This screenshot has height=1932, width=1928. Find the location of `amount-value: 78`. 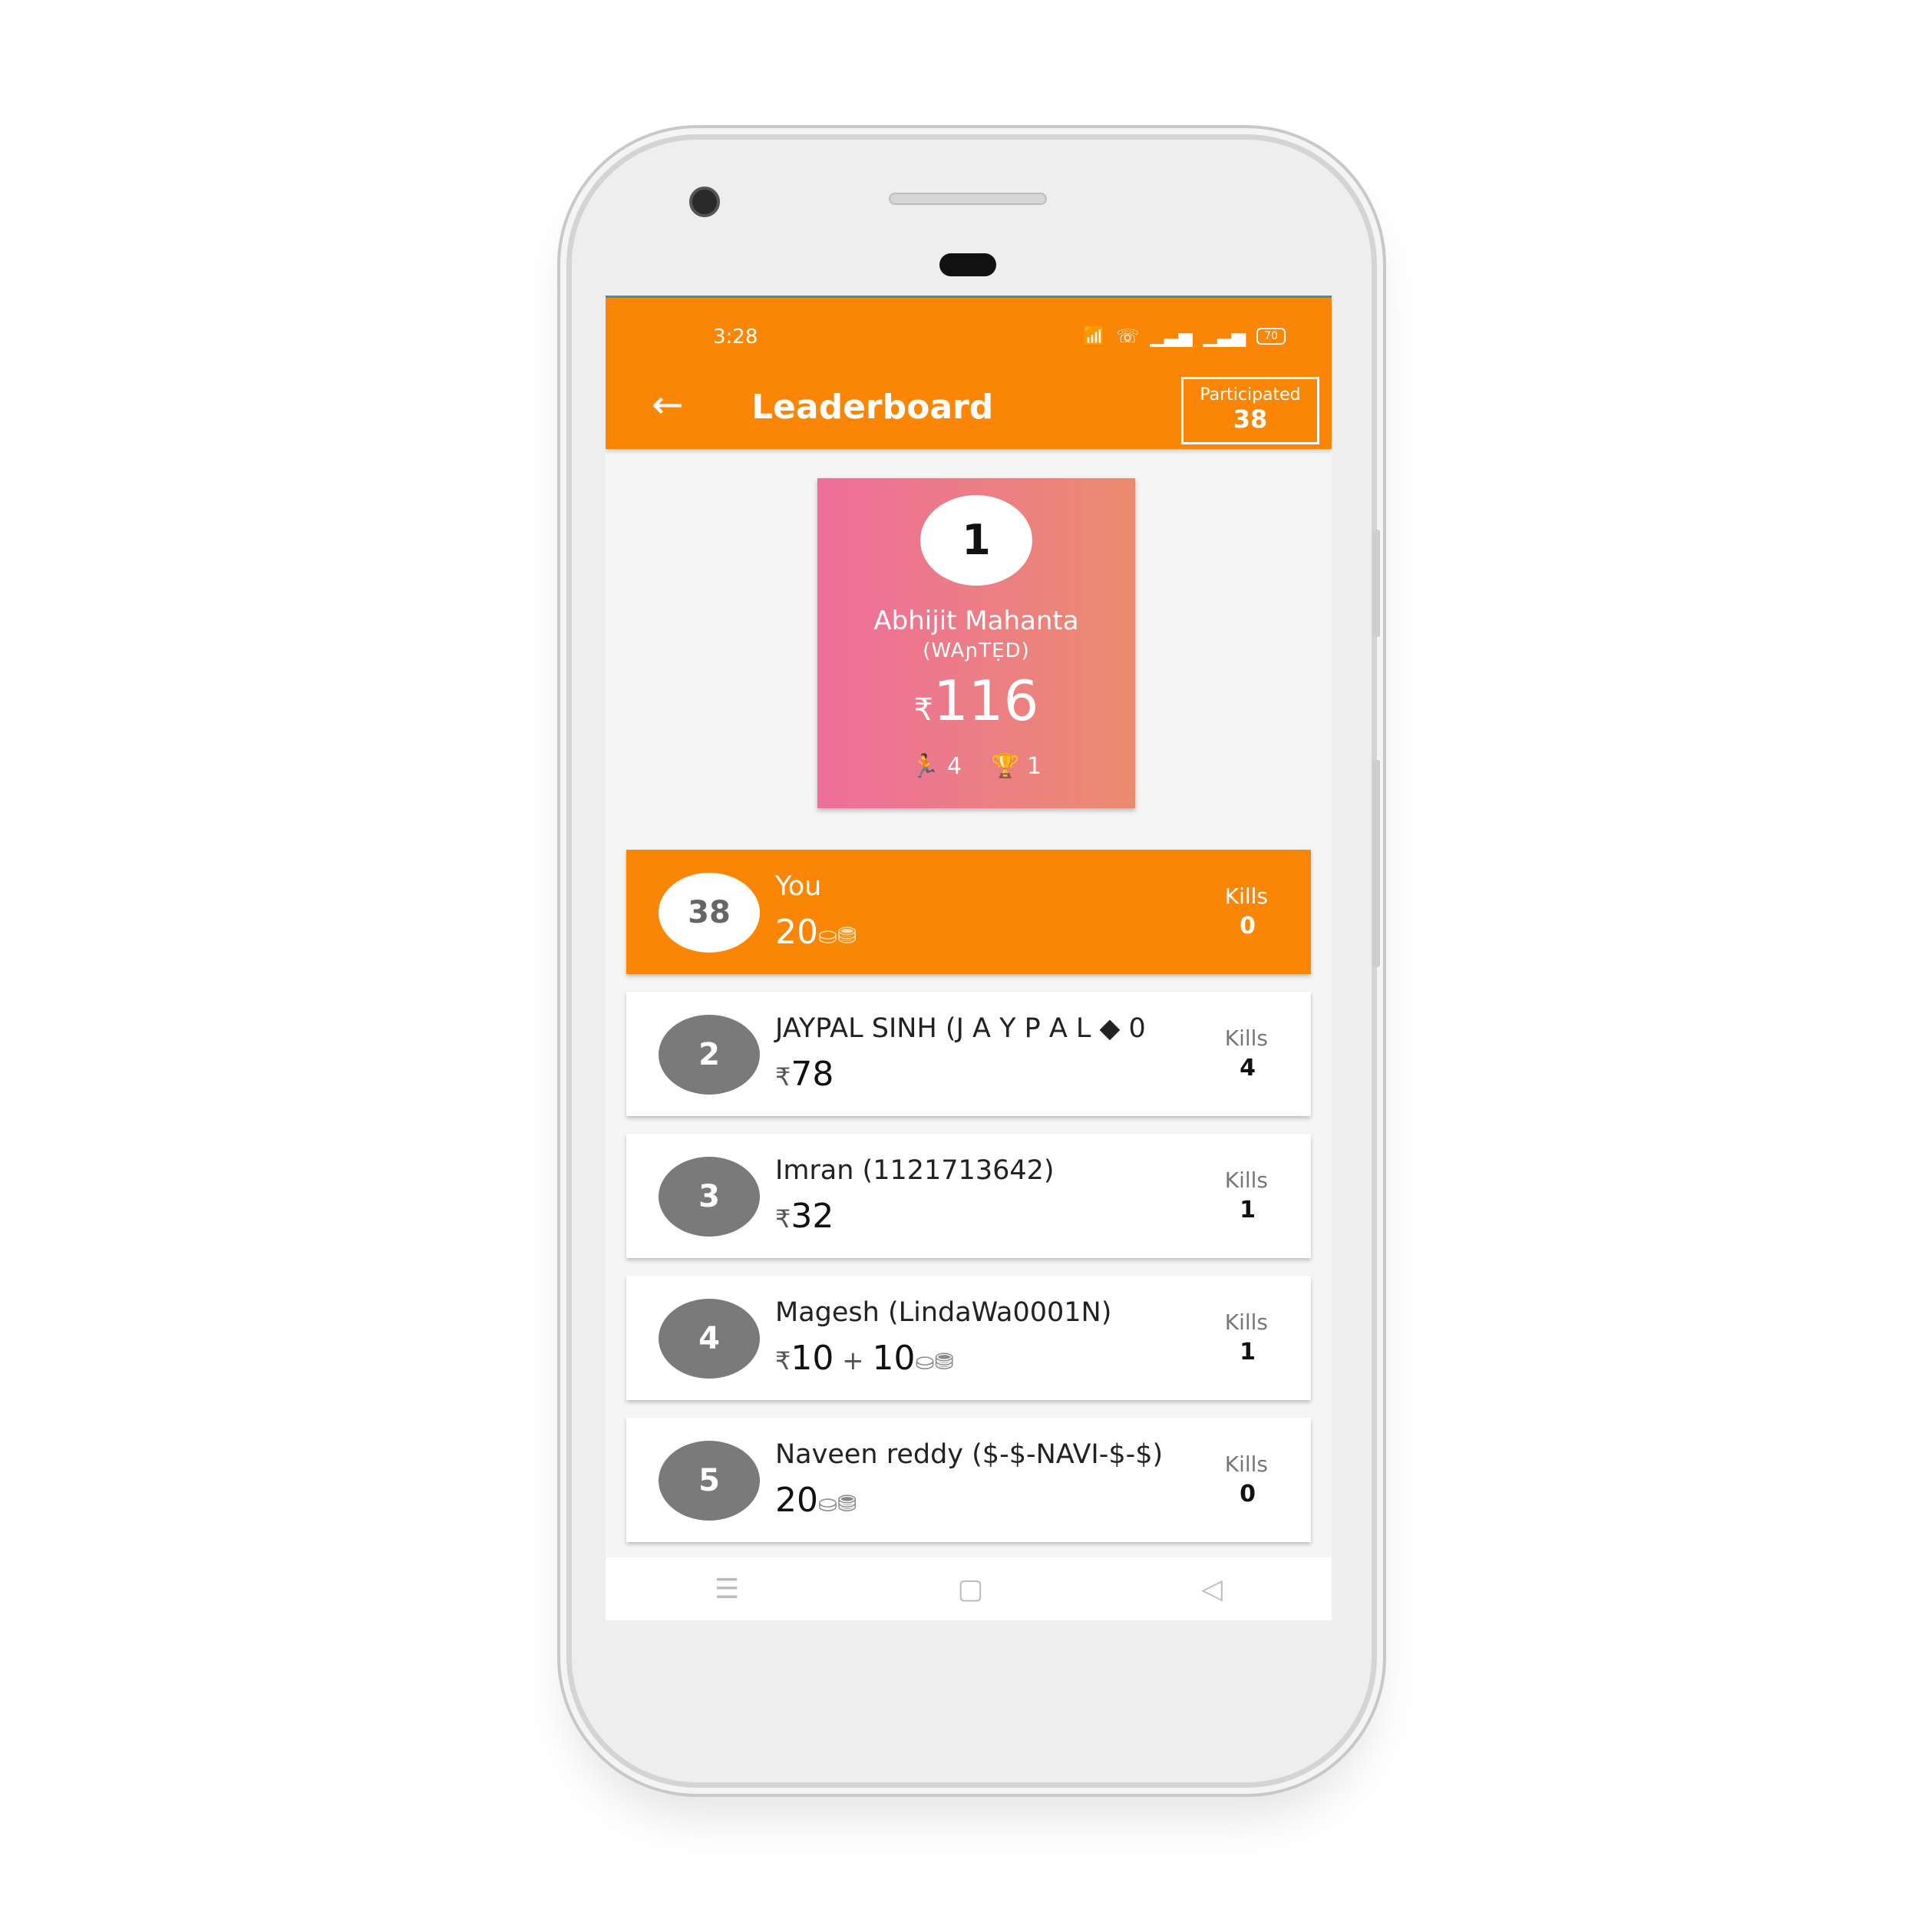

amount-value: 78 is located at coordinates (813, 1074).